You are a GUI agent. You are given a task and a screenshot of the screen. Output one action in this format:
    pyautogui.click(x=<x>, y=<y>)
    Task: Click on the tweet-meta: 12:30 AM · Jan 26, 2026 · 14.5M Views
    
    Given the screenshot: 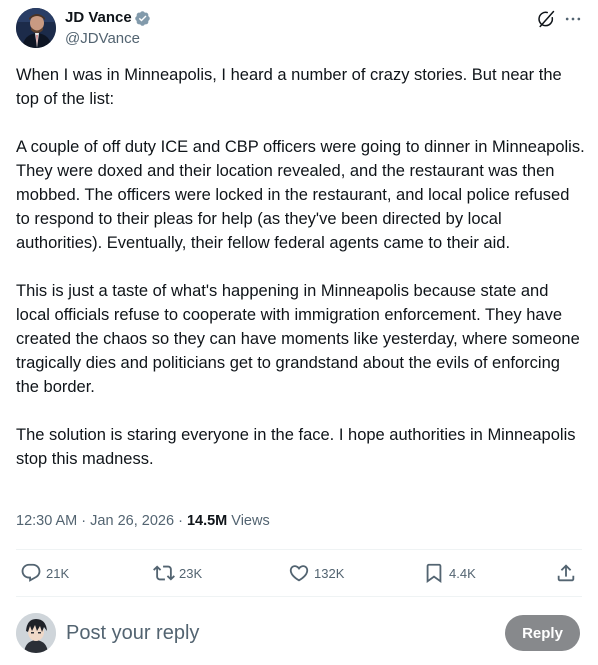 What is the action you would take?
    pyautogui.click(x=143, y=521)
    